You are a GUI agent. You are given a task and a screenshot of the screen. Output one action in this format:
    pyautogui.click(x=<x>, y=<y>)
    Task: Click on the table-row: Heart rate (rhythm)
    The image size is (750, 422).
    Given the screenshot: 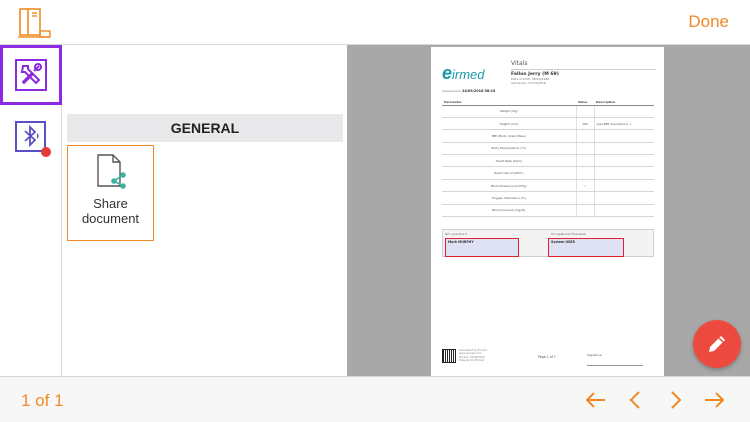 What is the action you would take?
    pyautogui.click(x=548, y=173)
    